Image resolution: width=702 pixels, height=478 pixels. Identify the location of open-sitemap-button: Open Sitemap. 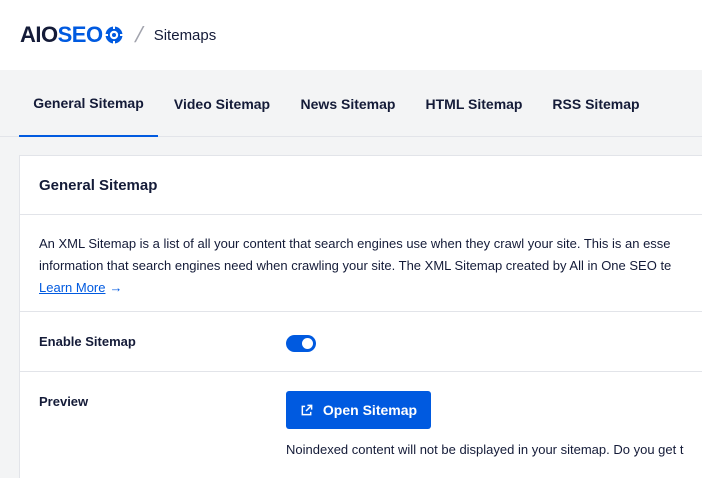
(358, 410).